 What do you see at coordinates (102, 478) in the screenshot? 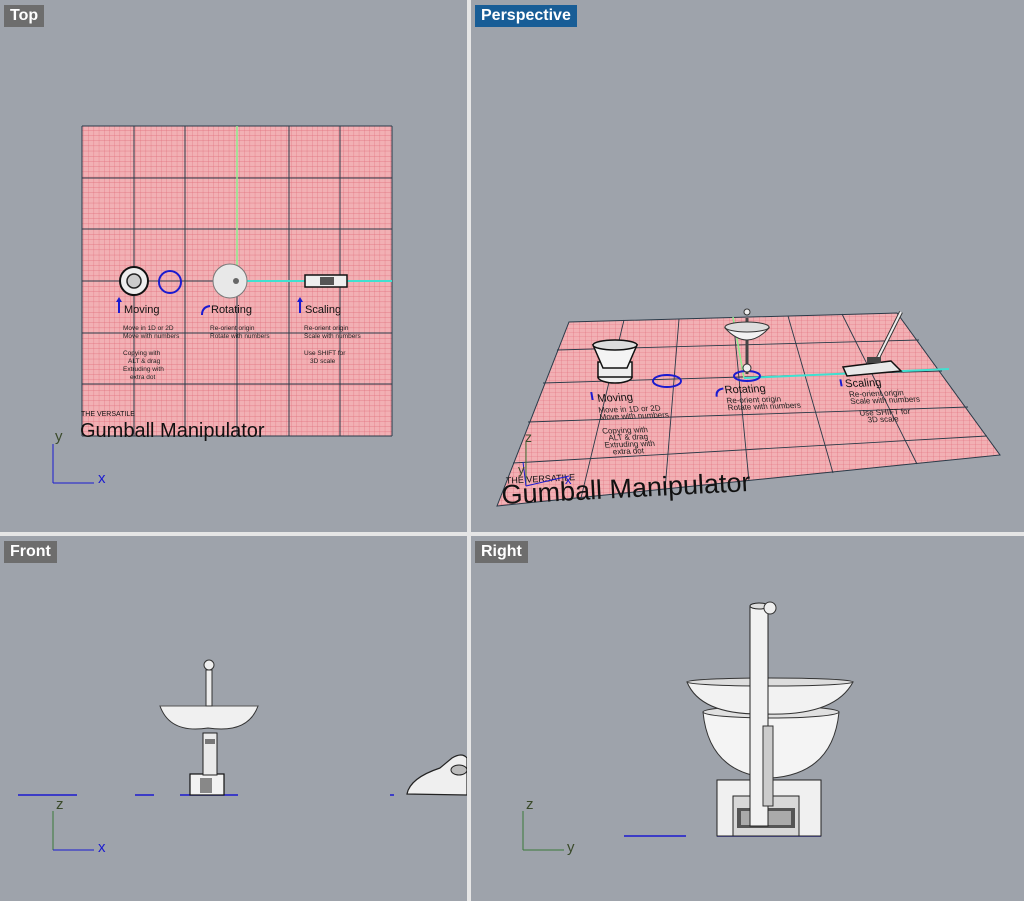
I see `axis-label-x: x` at bounding box center [102, 478].